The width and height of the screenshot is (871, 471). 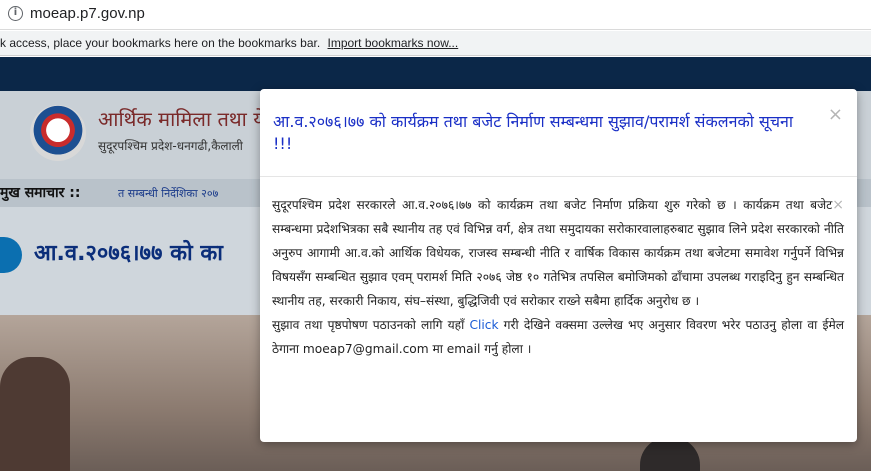 I want to click on government-emblem-logo, so click(x=58, y=133).